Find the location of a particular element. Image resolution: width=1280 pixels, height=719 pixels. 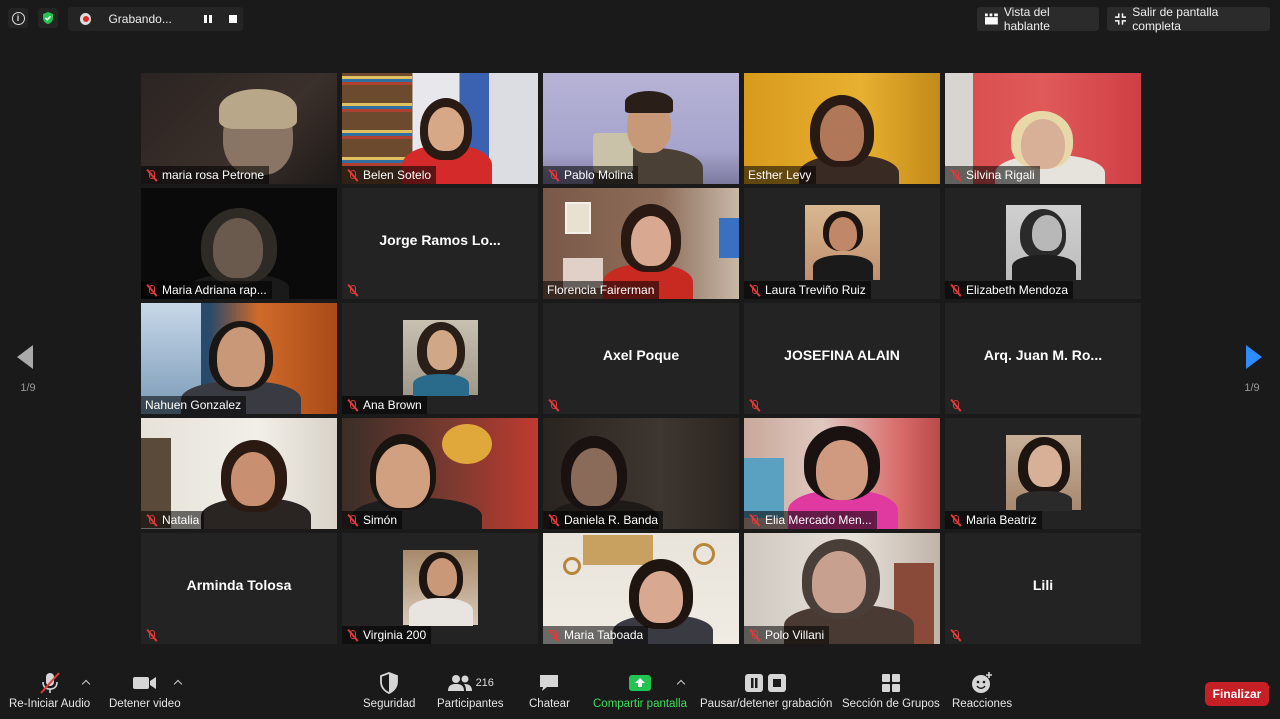

encryption-shield-icon is located at coordinates (48, 18).